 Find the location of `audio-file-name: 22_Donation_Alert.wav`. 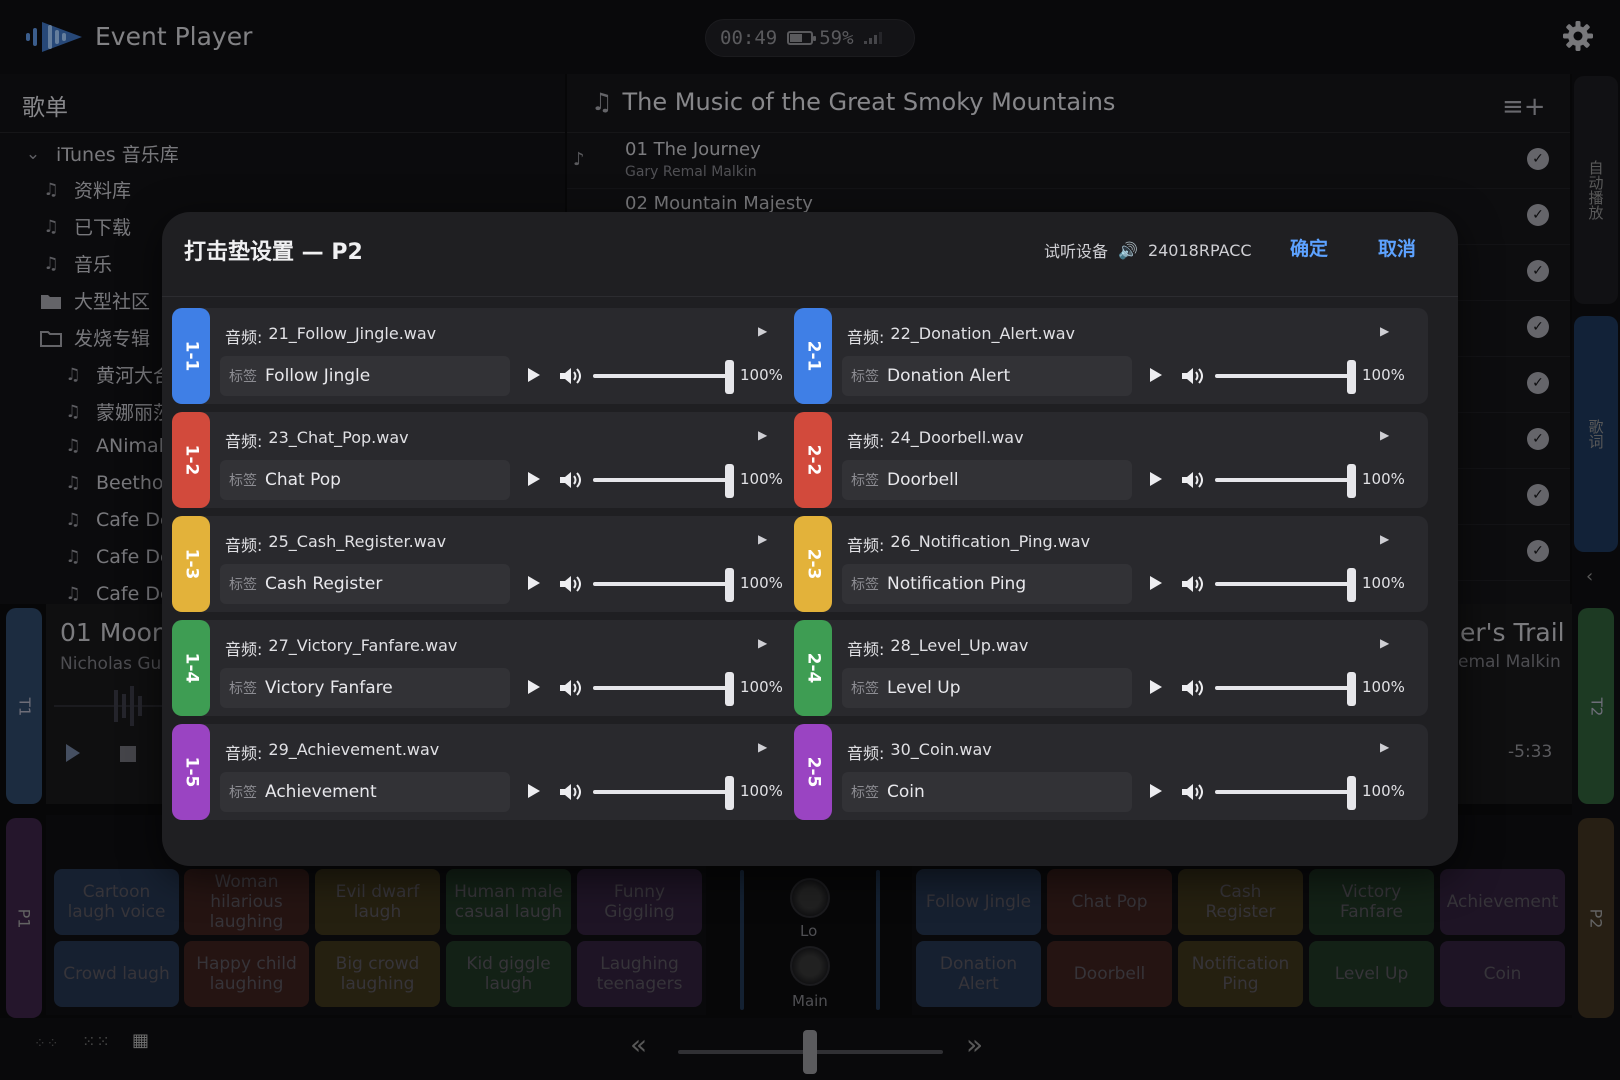

audio-file-name: 22_Donation_Alert.wav is located at coordinates (982, 333).